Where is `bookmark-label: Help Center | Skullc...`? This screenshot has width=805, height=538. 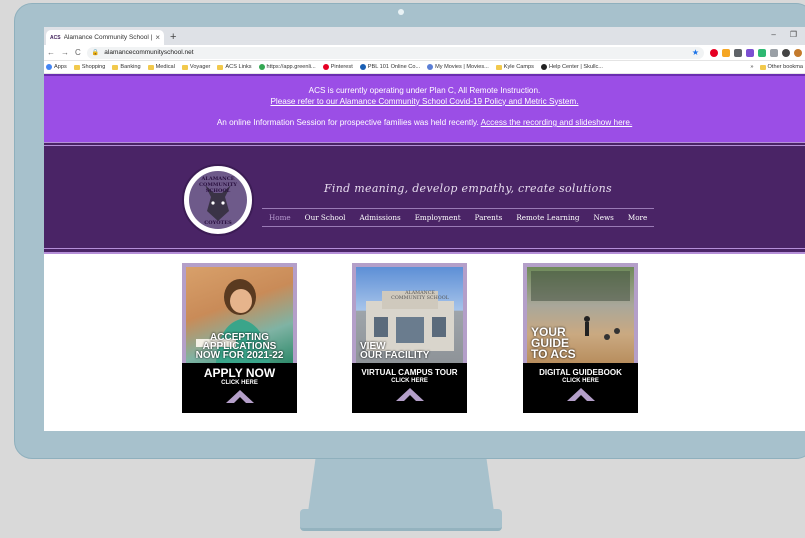
bookmark-label: Help Center | Skullc... is located at coordinates (575, 67).